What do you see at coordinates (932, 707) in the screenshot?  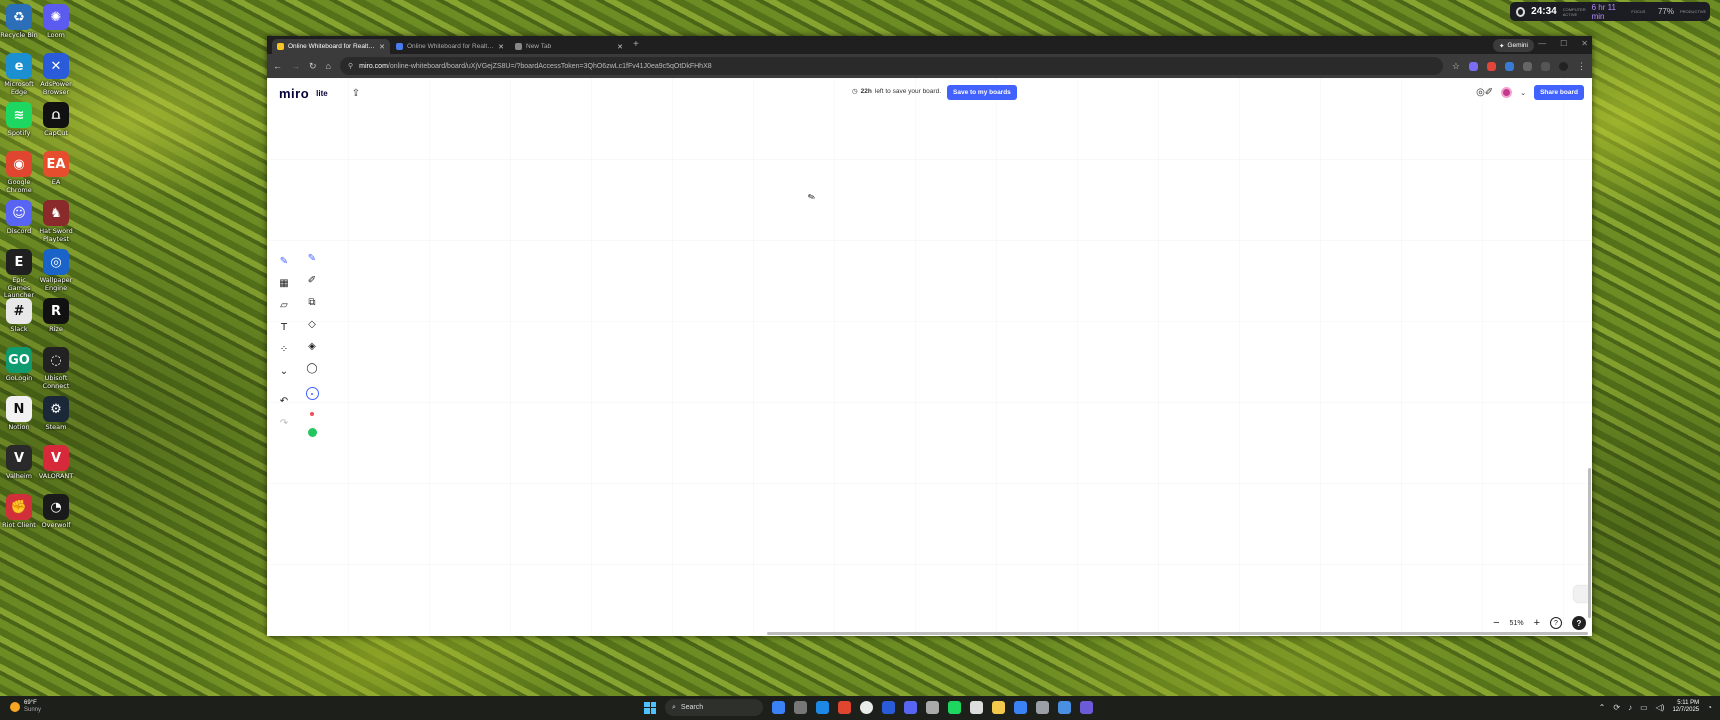 I see `taskbar-app-8-icon` at bounding box center [932, 707].